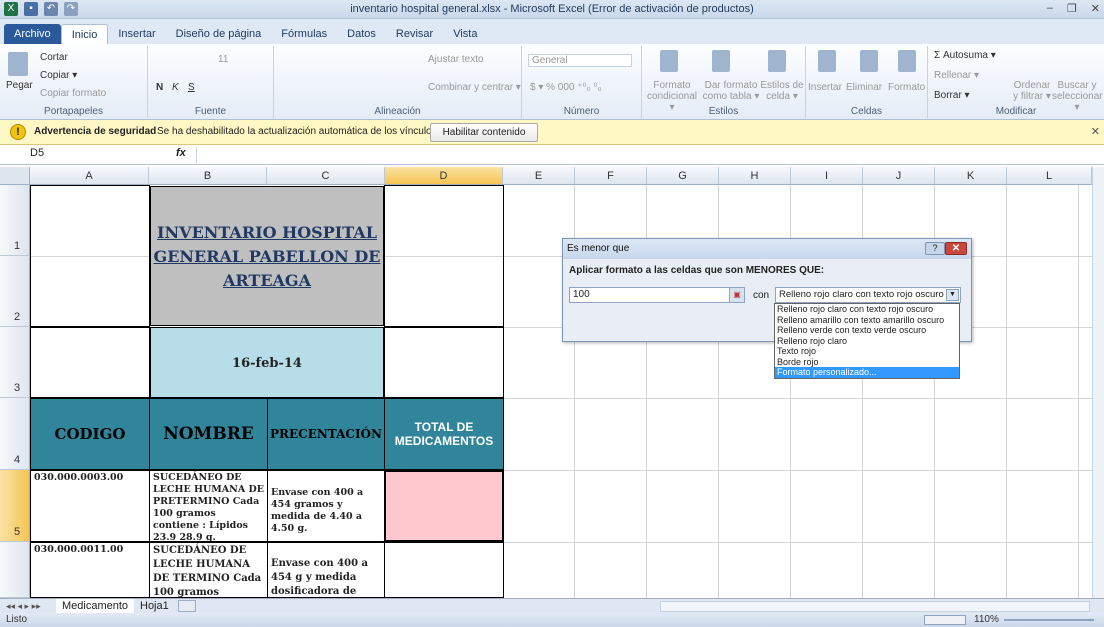 The width and height of the screenshot is (1104, 627). What do you see at coordinates (825, 87) in the screenshot?
I see `insert-button: Insertar` at bounding box center [825, 87].